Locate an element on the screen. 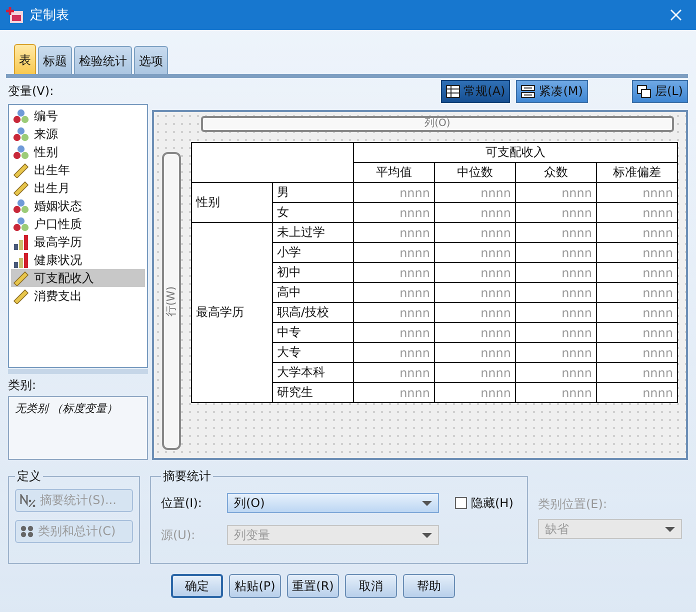 The width and height of the screenshot is (696, 612). table-cell: 中专 is located at coordinates (313, 332).